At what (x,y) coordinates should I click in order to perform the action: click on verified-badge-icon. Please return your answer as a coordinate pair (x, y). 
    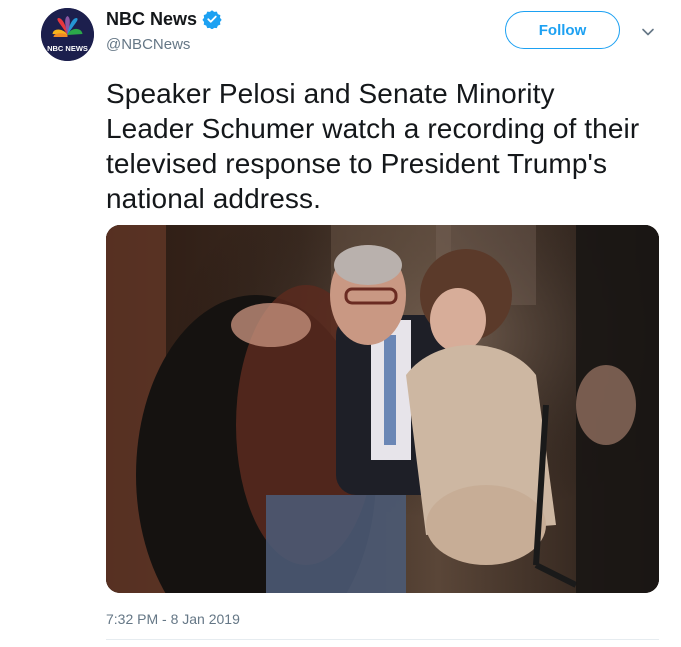
    Looking at the image, I should click on (212, 19).